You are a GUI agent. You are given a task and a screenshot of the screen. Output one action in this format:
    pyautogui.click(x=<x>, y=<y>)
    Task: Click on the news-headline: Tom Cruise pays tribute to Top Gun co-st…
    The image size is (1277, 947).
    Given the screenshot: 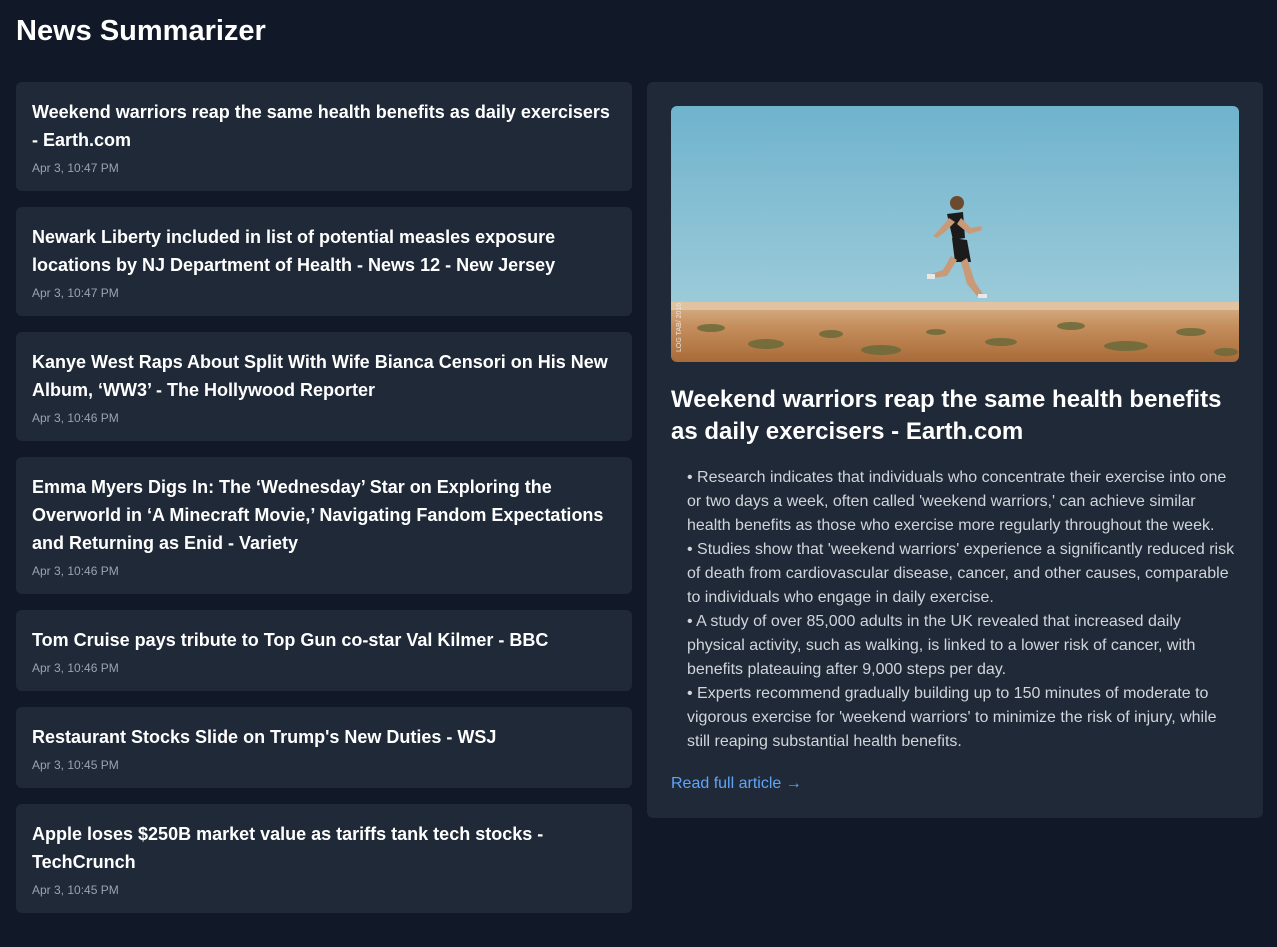 What is the action you would take?
    pyautogui.click(x=290, y=640)
    